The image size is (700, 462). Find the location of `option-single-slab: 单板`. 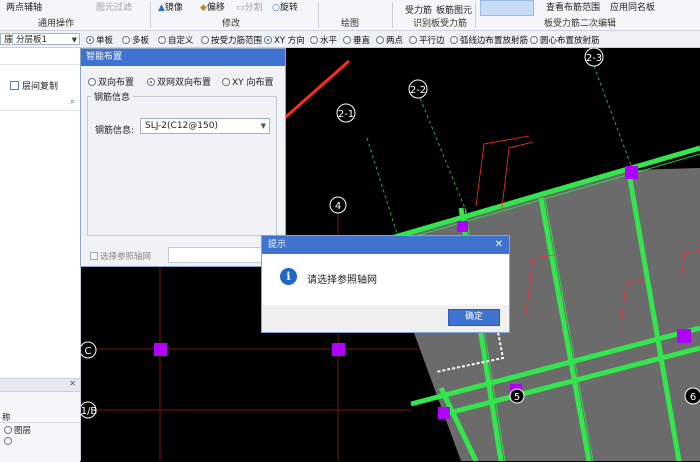

option-single-slab: 单板 is located at coordinates (99, 40).